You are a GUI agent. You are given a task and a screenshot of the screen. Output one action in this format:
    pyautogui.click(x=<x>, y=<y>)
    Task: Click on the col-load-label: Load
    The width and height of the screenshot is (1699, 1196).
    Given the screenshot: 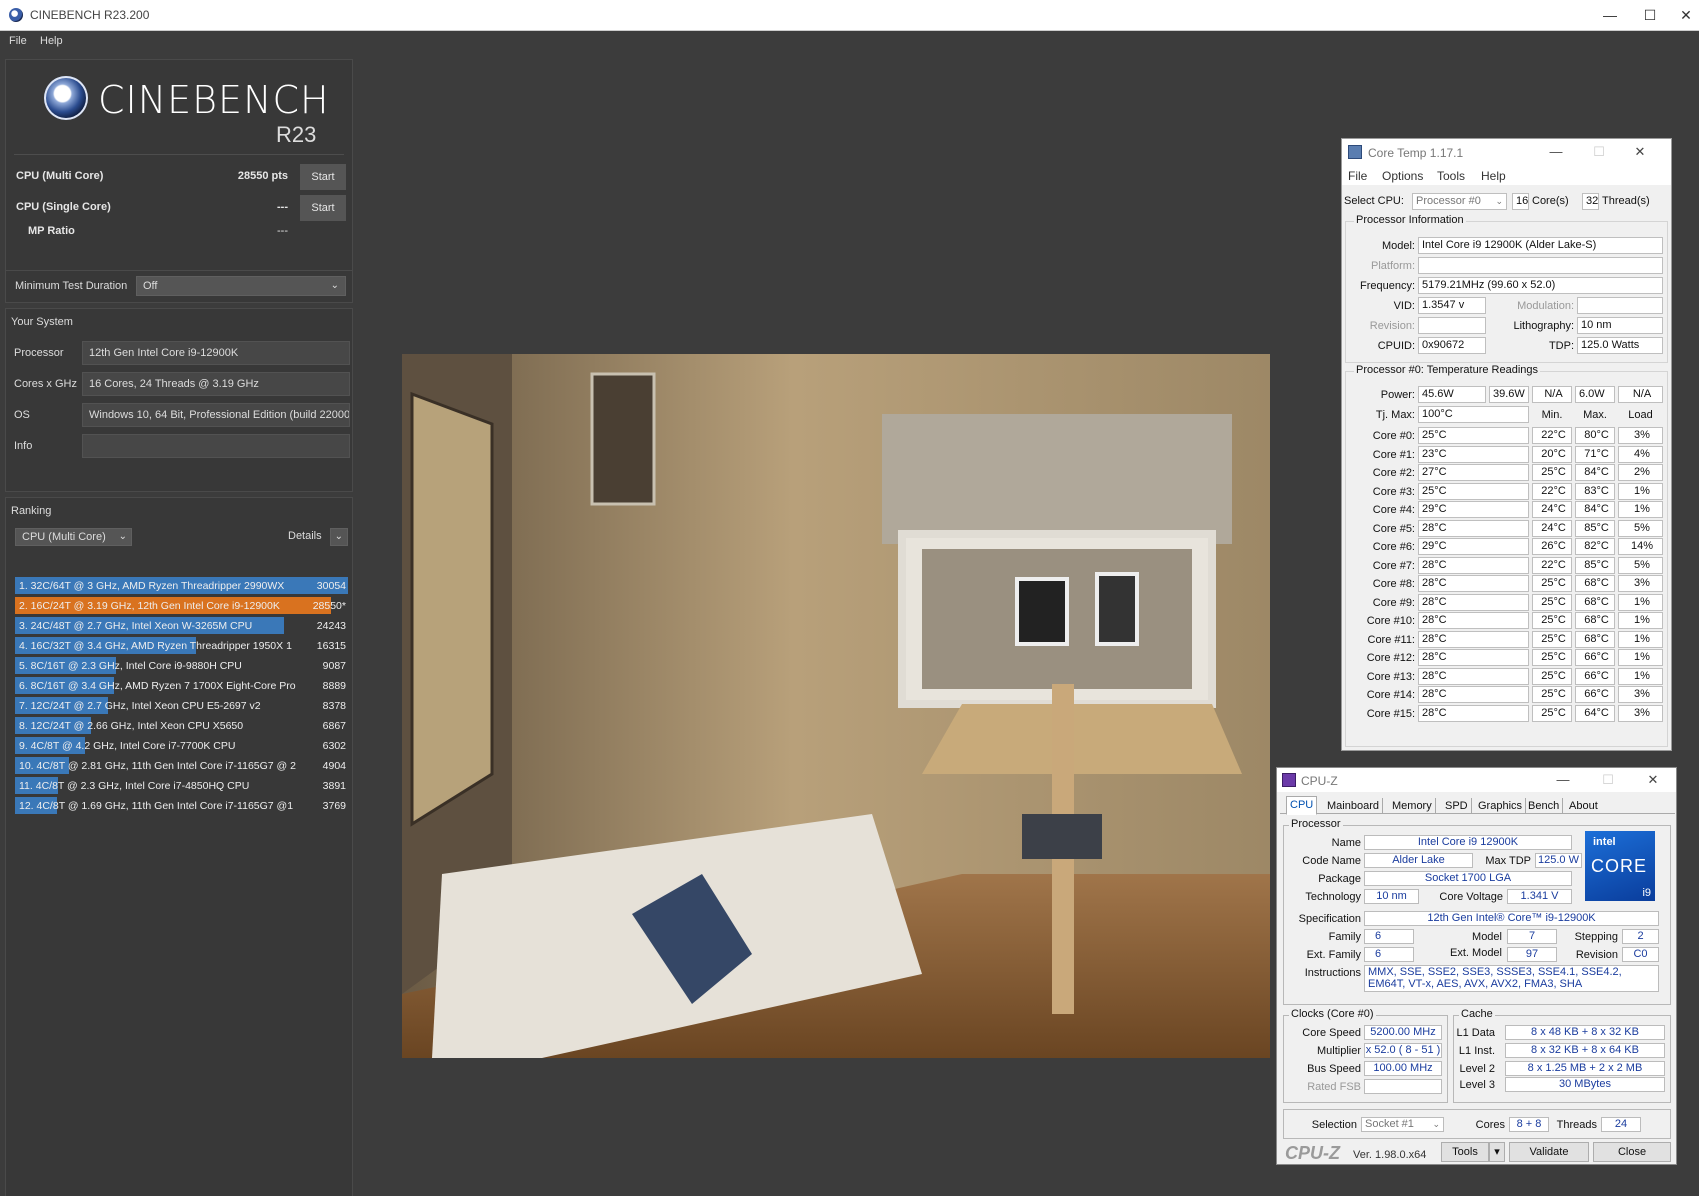 What is the action you would take?
    pyautogui.click(x=1640, y=415)
    